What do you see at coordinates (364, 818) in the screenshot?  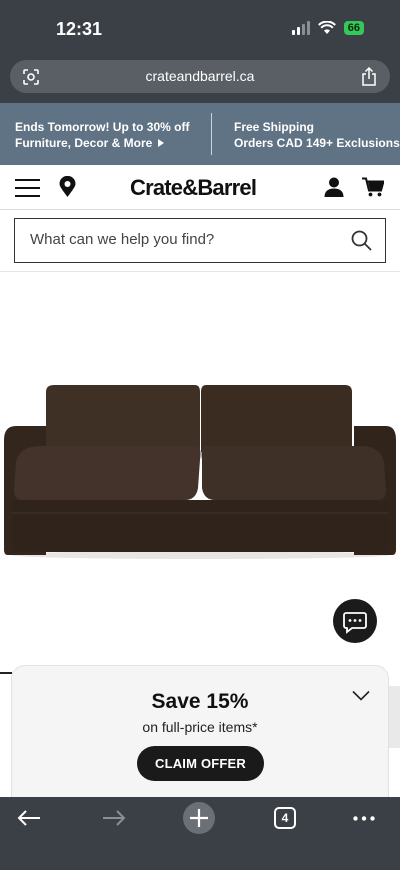 I see `more-icon` at bounding box center [364, 818].